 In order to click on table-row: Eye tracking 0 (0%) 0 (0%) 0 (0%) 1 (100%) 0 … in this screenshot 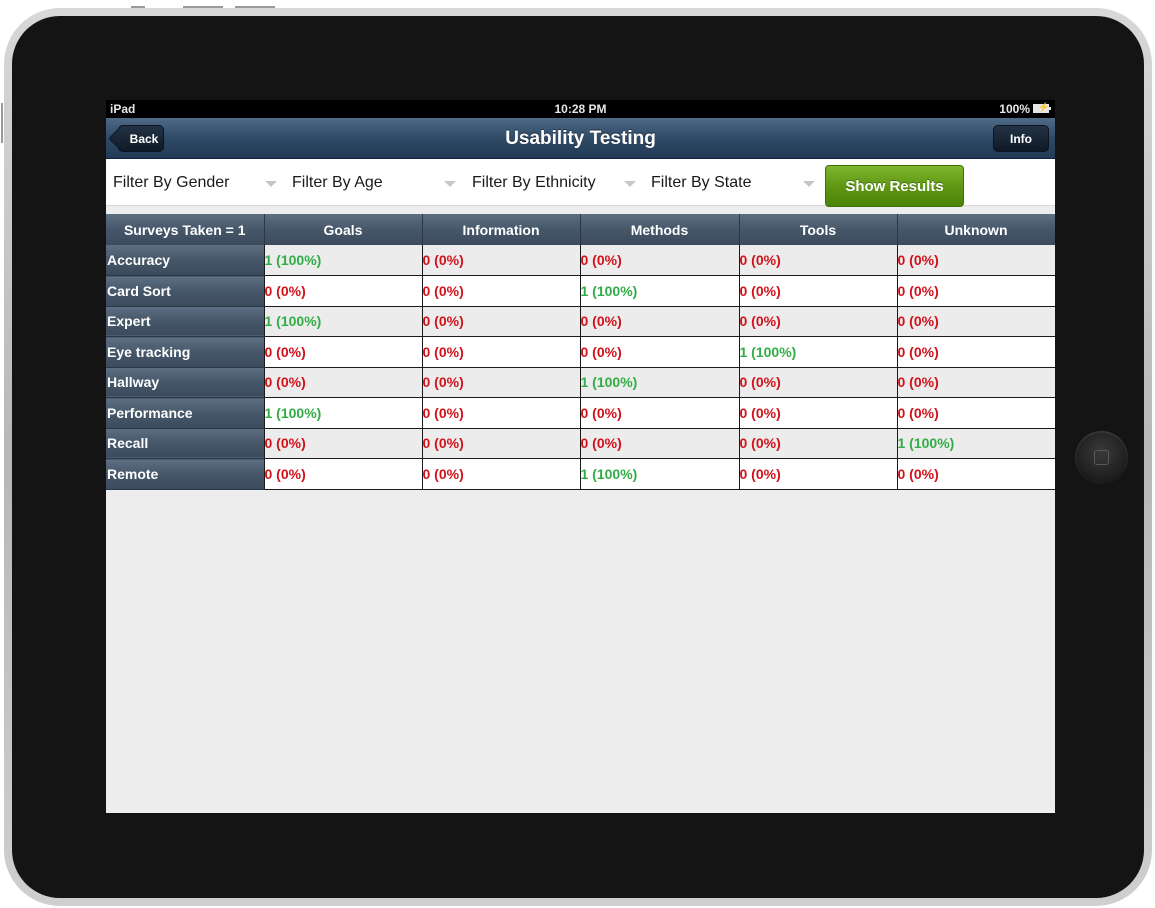, I will do `click(580, 352)`.